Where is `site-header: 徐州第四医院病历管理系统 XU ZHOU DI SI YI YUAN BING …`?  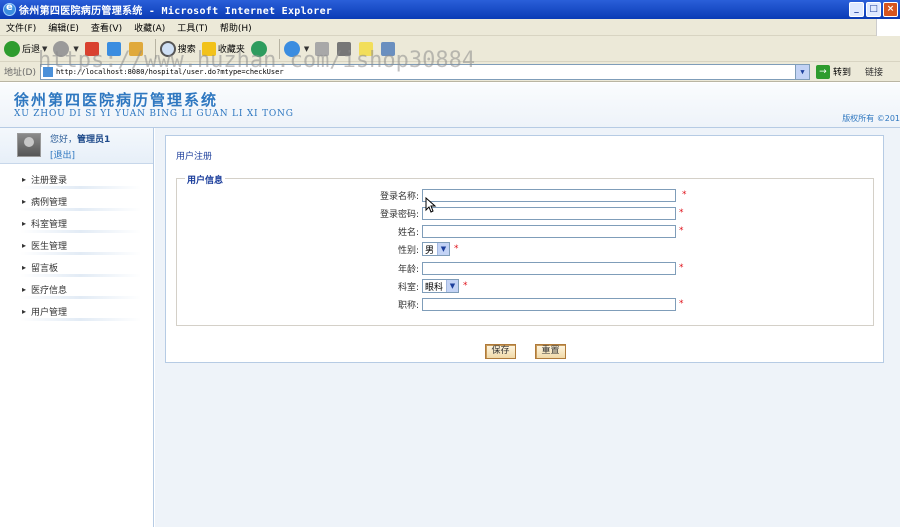
site-header: 徐州第四医院病历管理系统 XU ZHOU DI SI YI YUAN BING … is located at coordinates (450, 105).